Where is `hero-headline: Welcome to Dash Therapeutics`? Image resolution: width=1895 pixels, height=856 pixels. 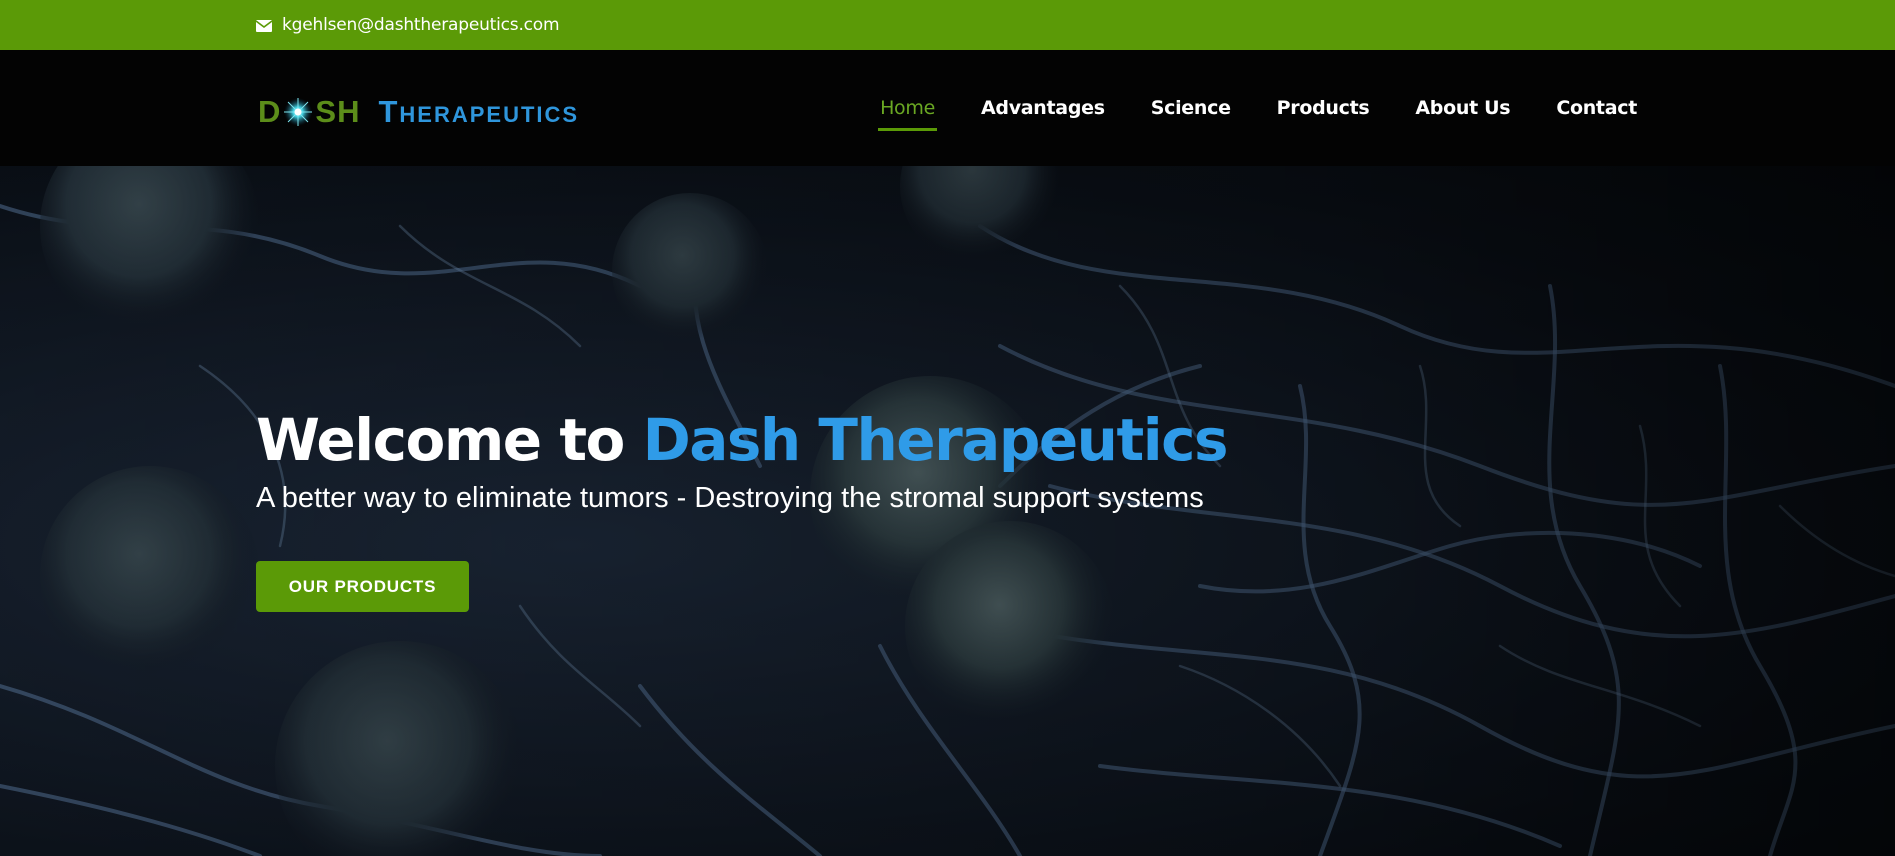
hero-headline: Welcome to Dash Therapeutics is located at coordinates (742, 440).